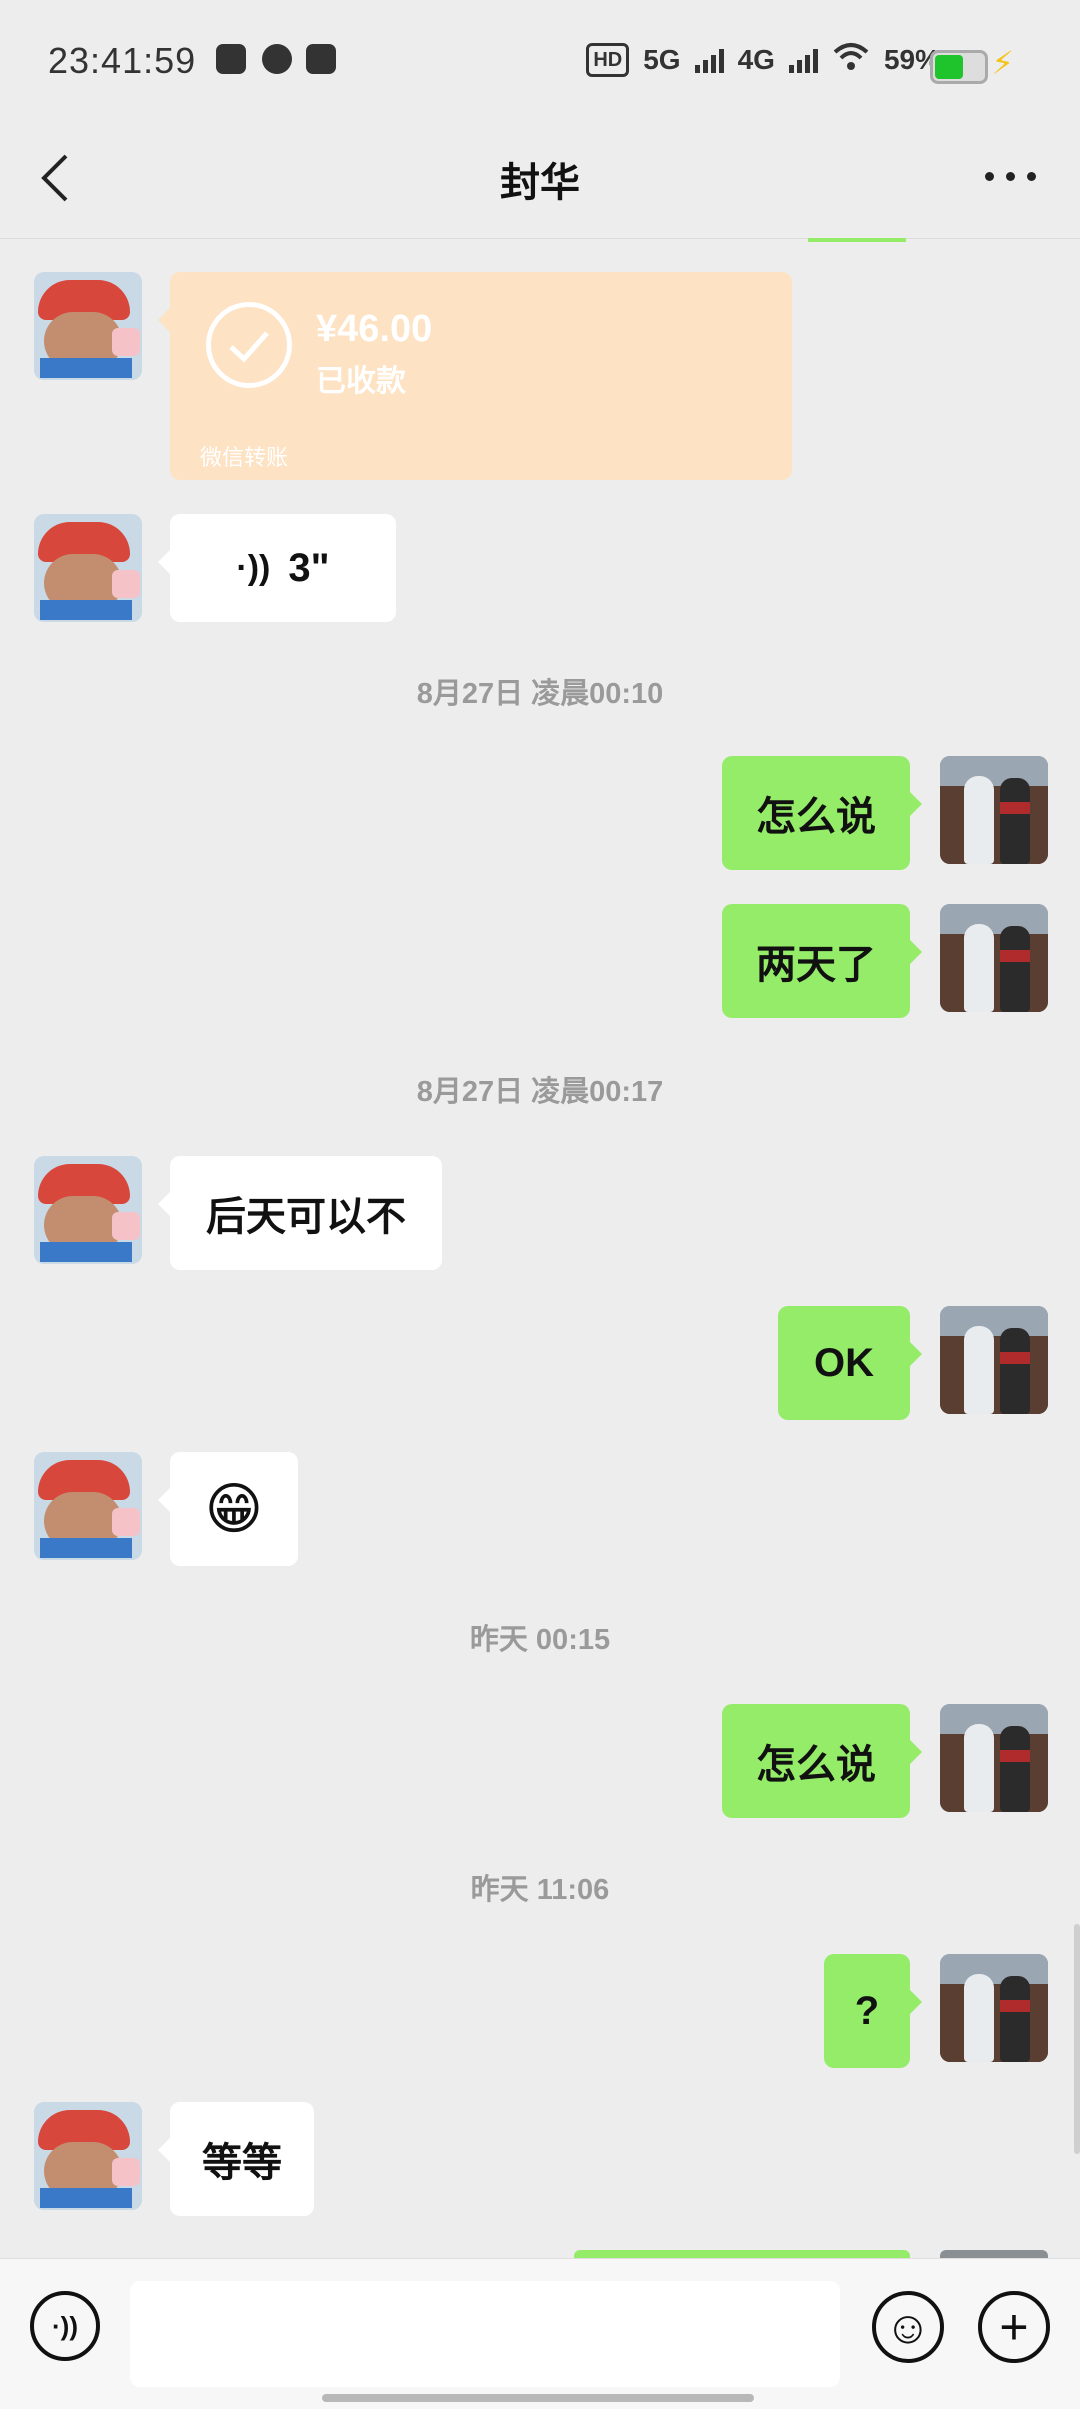 This screenshot has height=2409, width=1080. I want to click on voice-duration: 3", so click(309, 567).